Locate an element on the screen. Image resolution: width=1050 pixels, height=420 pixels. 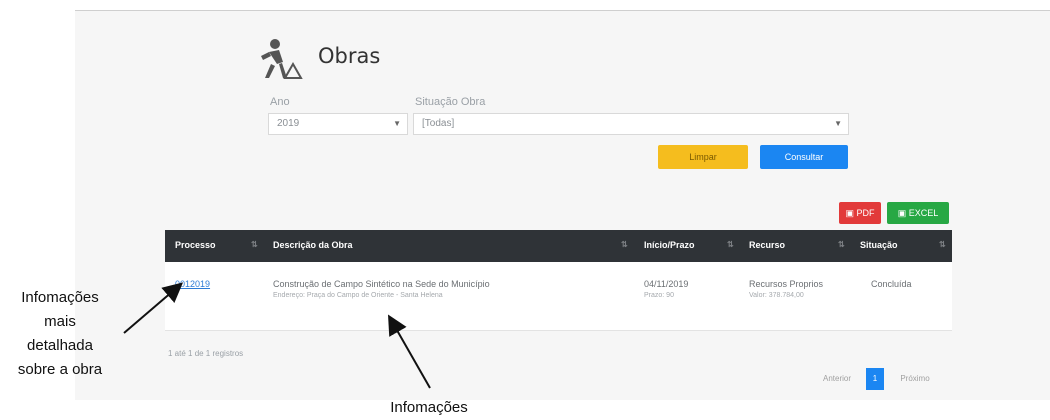
annotation-arrows is located at coordinates (277, 335).